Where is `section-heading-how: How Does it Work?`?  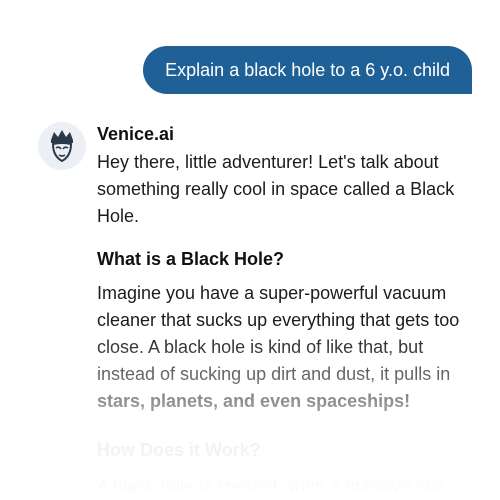 section-heading-how: How Does it Work? is located at coordinates (179, 450).